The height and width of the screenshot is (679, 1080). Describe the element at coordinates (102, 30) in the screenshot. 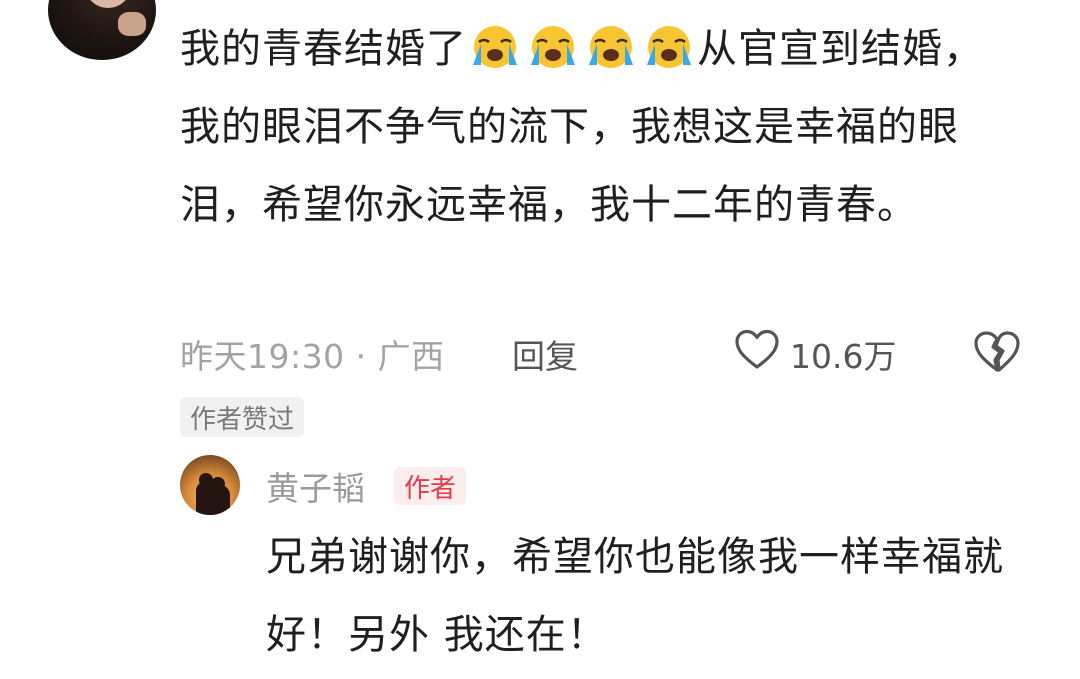

I see `commenter-avatar` at that location.